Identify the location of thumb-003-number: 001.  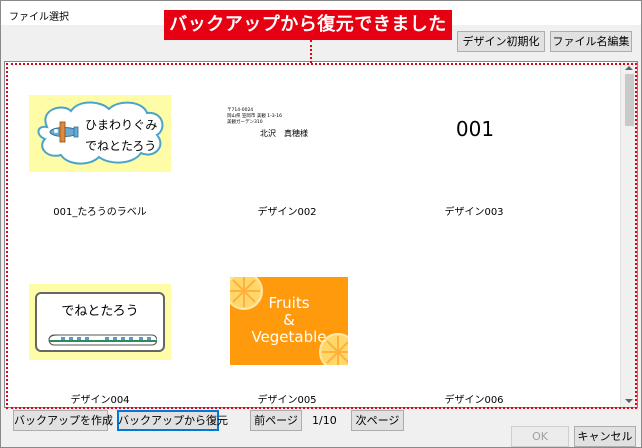
(475, 129).